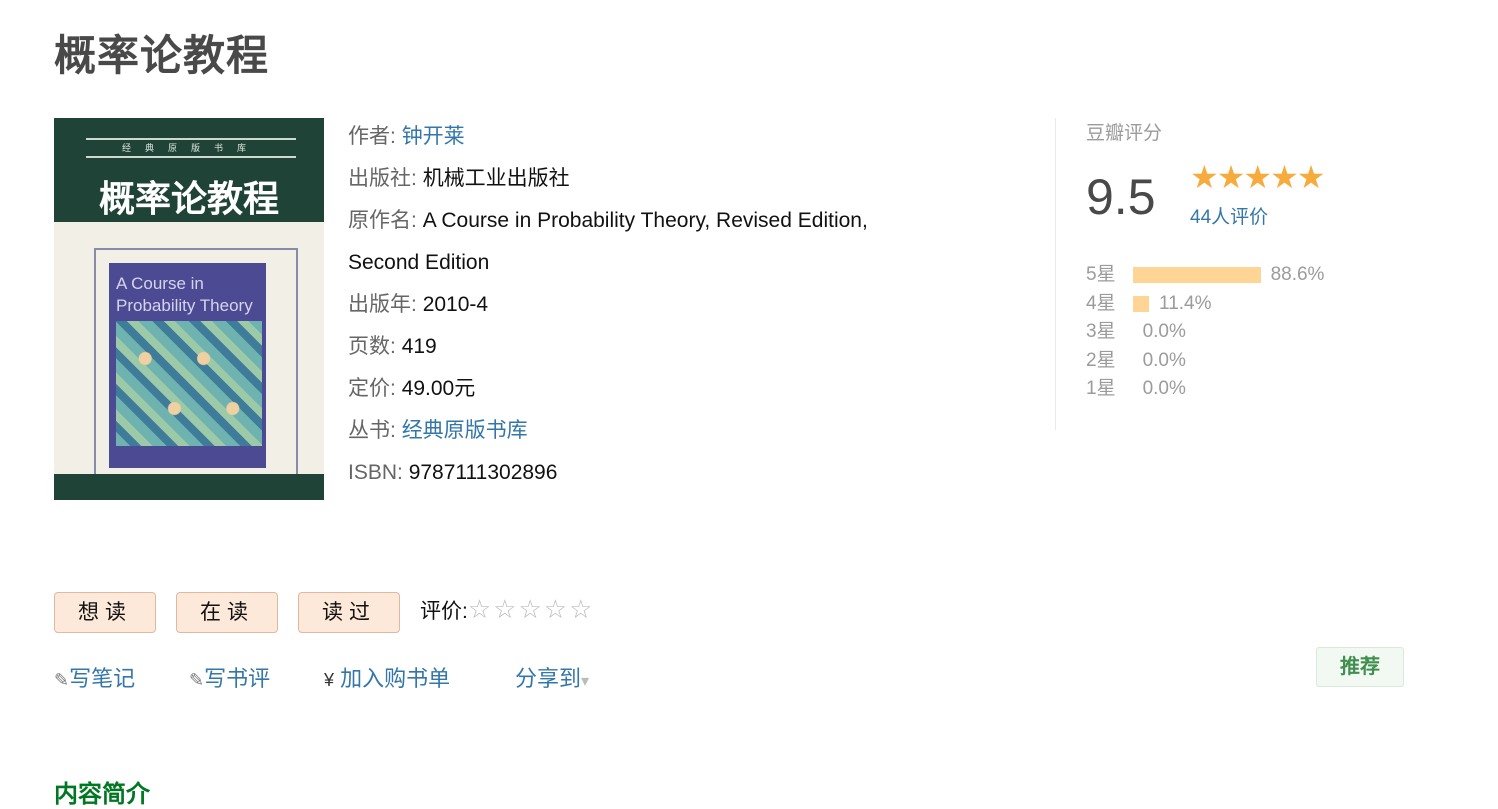 The width and height of the screenshot is (1498, 809). Describe the element at coordinates (1205, 361) in the screenshot. I see `rating-row: 2星 0.0%` at that location.